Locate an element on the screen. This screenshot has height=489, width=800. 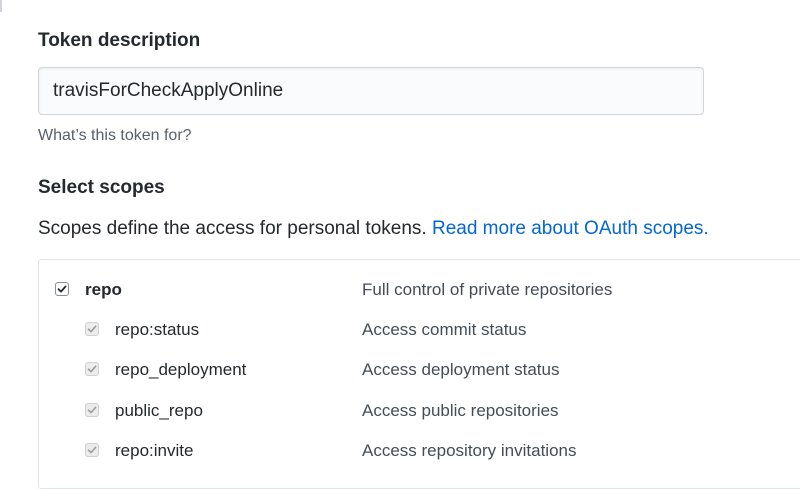
scope-description: Full control of private repositories is located at coordinates (487, 289).